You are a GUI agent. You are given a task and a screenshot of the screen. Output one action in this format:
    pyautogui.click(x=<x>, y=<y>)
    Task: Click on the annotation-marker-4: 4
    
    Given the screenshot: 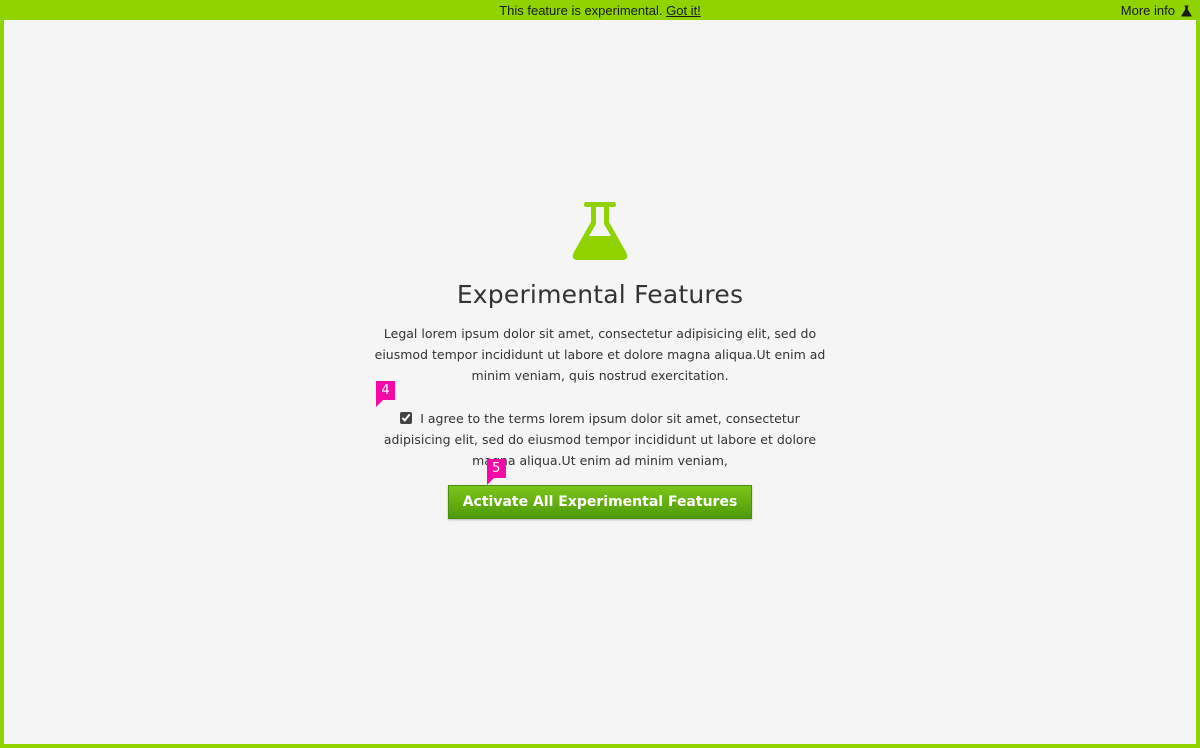 What is the action you would take?
    pyautogui.click(x=385, y=394)
    